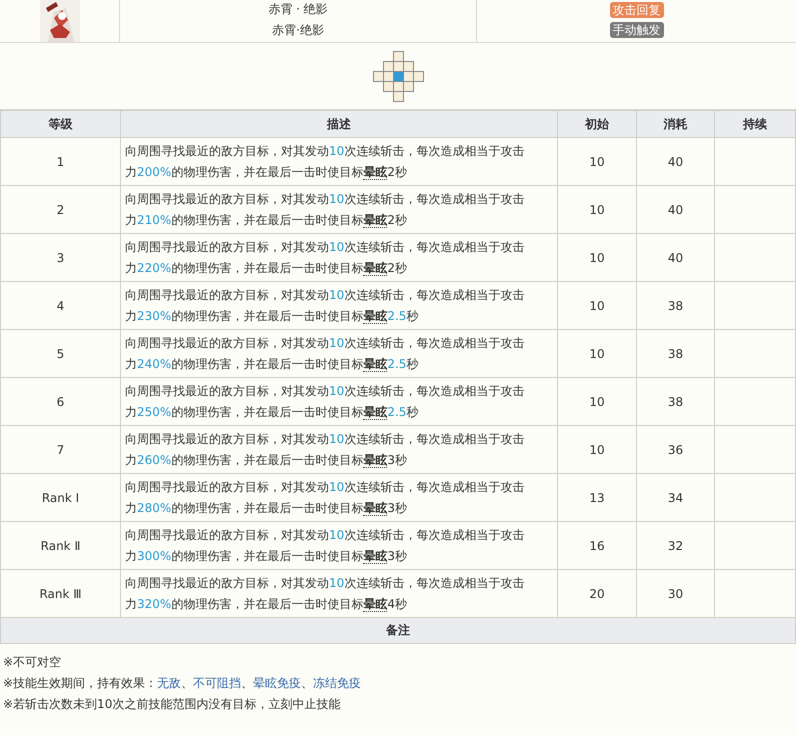  I want to click on table-cell: 向周围寻找最近的敌方目标，对其发动10次连续斩击，每次造成相当于攻击力220%的物理伤害，并在最后一击时使目标晕眩2秒, so click(339, 258).